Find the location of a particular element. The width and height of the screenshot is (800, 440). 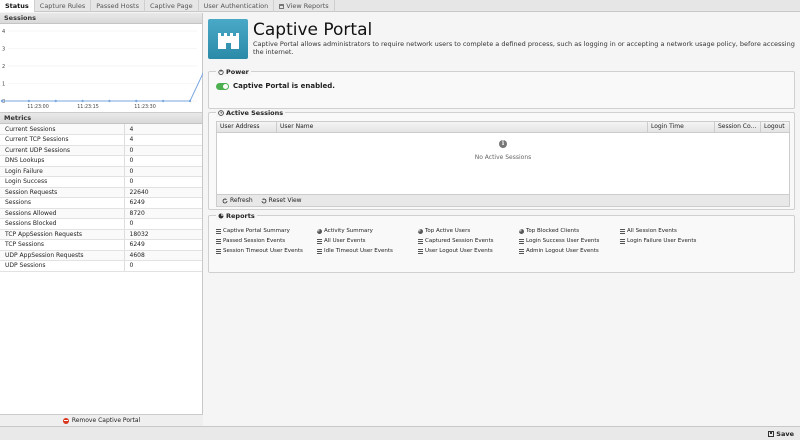

metric-row: Current UDP Sessions 0 is located at coordinates (101, 150).